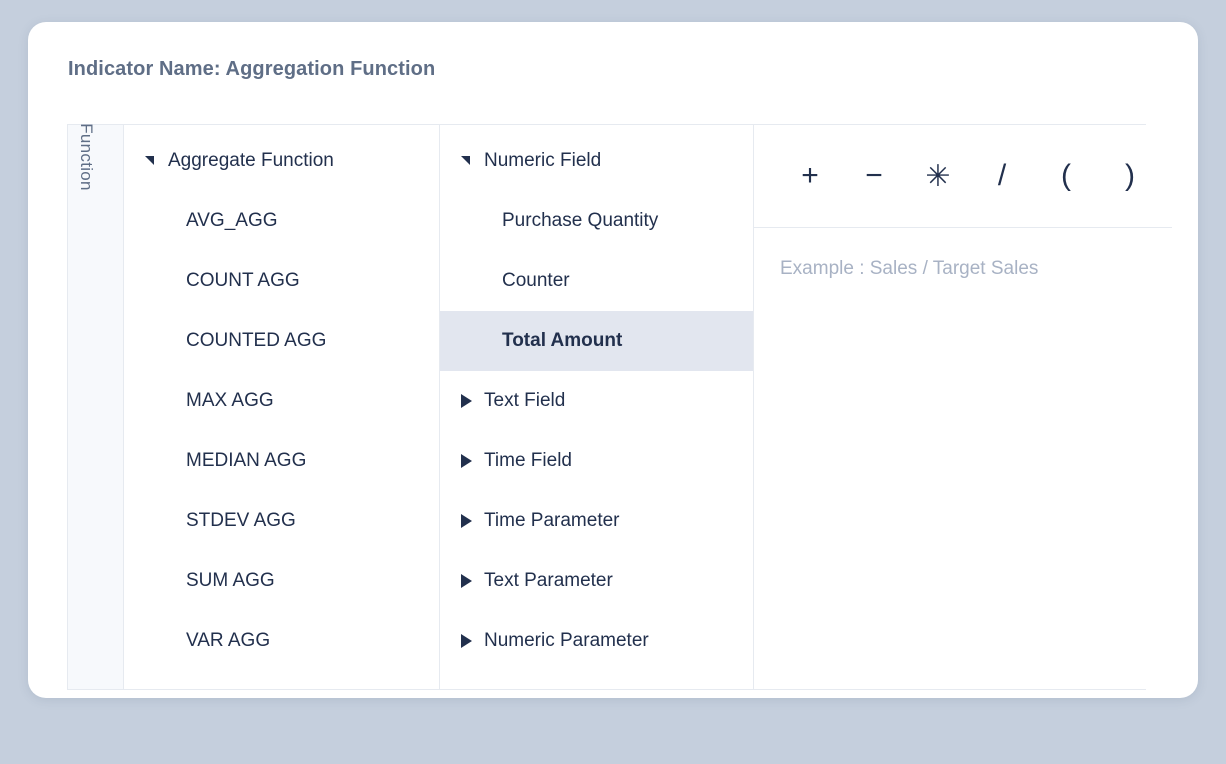 The image size is (1226, 764). What do you see at coordinates (596, 281) in the screenshot?
I see `list-item-counter: Counter` at bounding box center [596, 281].